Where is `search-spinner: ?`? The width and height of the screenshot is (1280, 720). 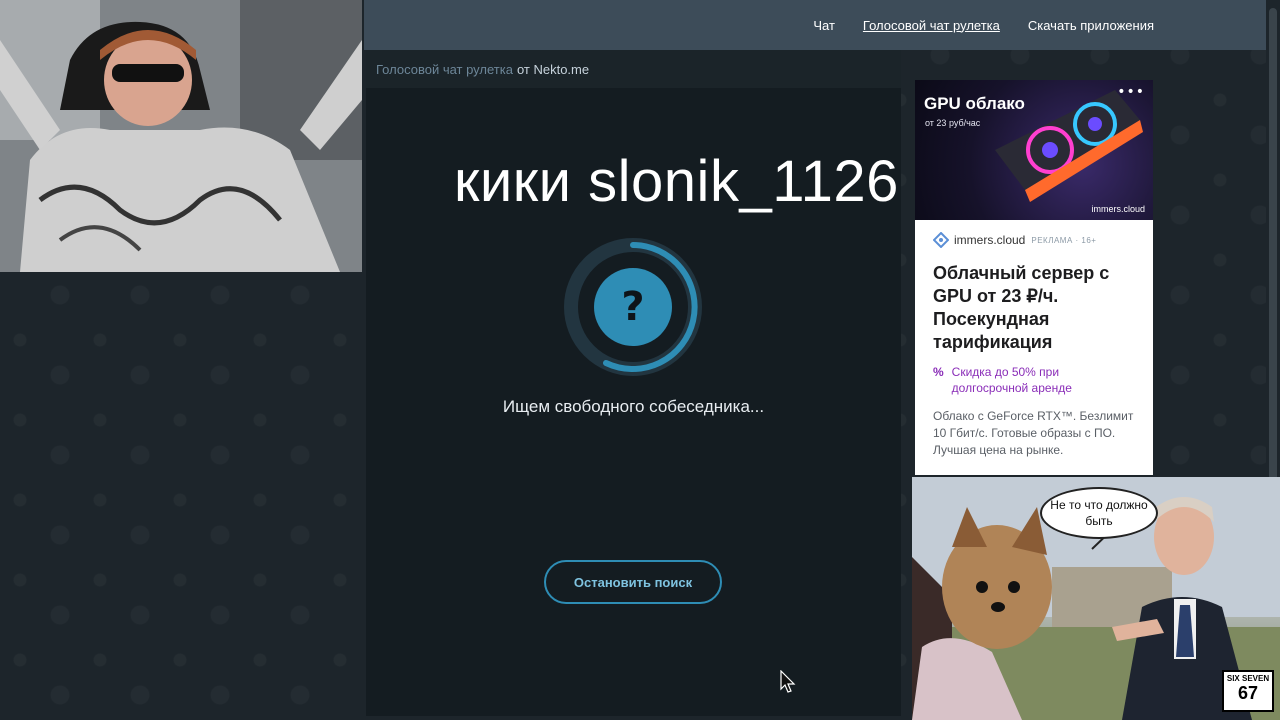 search-spinner: ? is located at coordinates (633, 307).